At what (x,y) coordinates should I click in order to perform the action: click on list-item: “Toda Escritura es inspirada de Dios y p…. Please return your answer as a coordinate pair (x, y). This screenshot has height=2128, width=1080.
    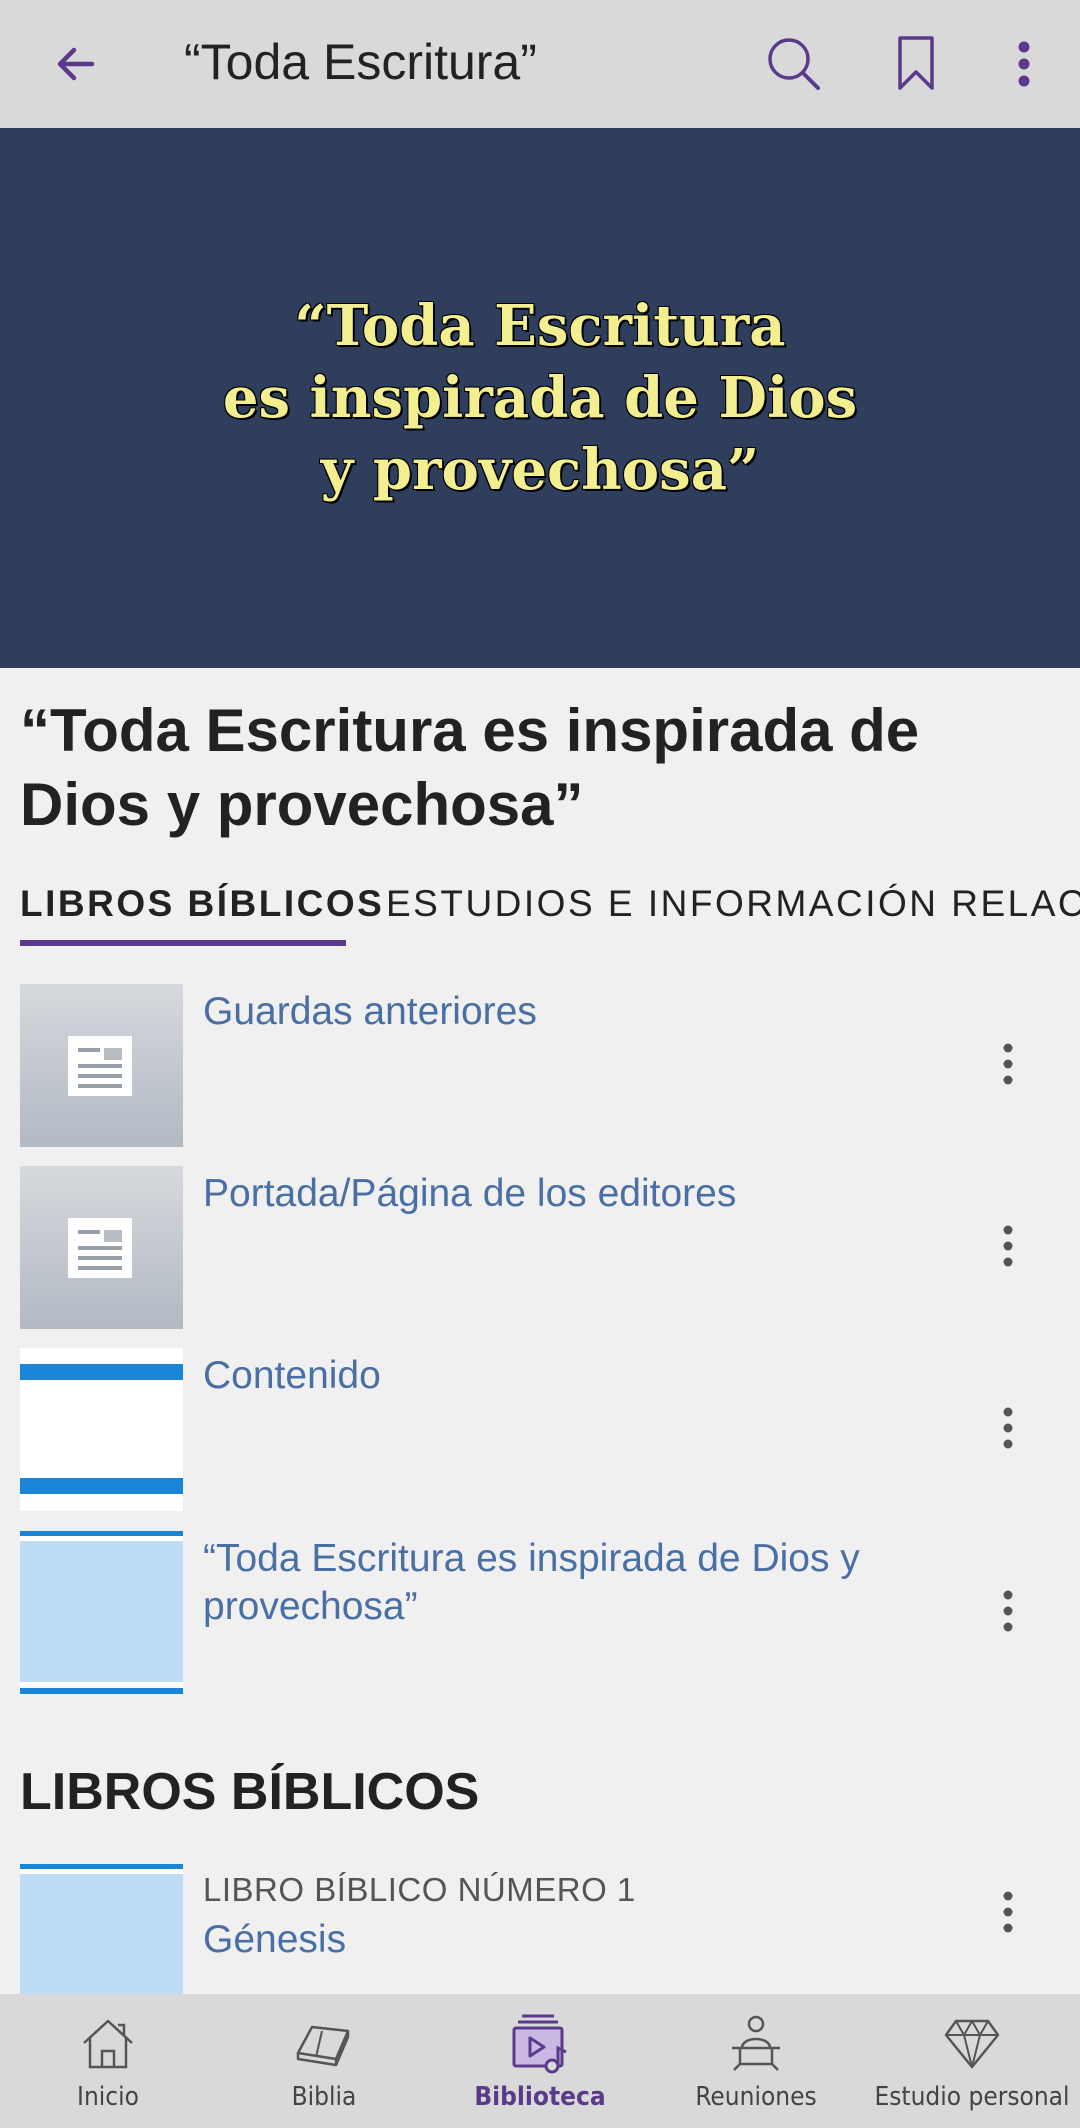
    Looking at the image, I should click on (540, 1613).